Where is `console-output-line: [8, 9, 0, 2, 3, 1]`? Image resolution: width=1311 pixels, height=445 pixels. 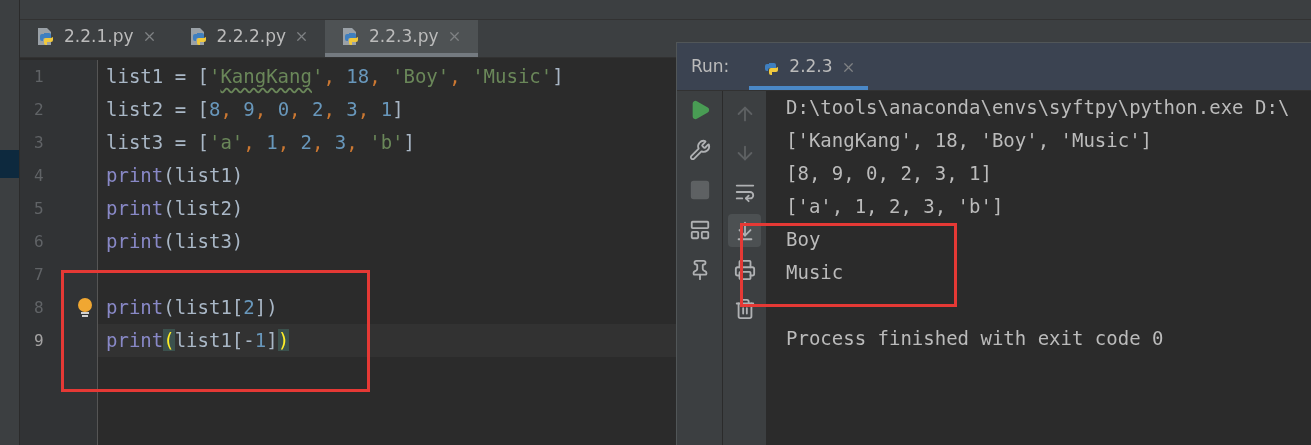 console-output-line: [8, 9, 0, 2, 3, 1] is located at coordinates (889, 173).